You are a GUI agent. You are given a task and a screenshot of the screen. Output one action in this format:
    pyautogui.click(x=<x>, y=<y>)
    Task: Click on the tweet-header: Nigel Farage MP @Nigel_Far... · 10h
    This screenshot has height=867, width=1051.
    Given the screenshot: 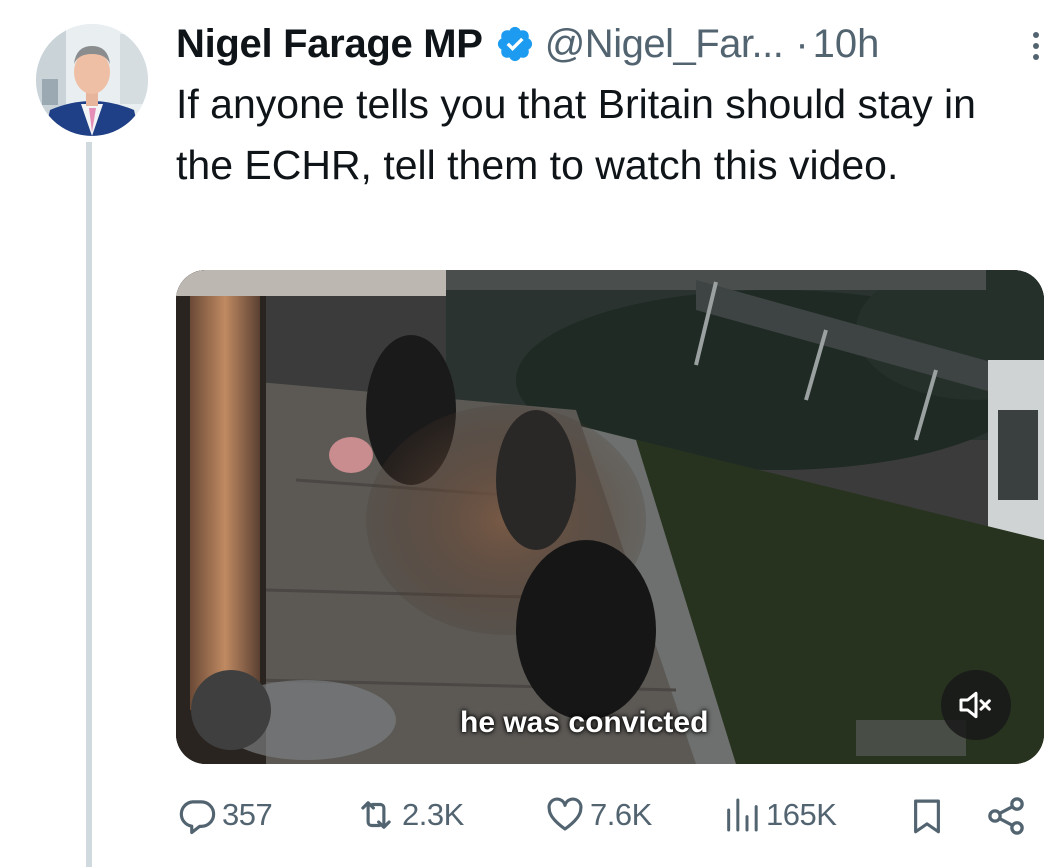 What is the action you would take?
    pyautogui.click(x=606, y=44)
    